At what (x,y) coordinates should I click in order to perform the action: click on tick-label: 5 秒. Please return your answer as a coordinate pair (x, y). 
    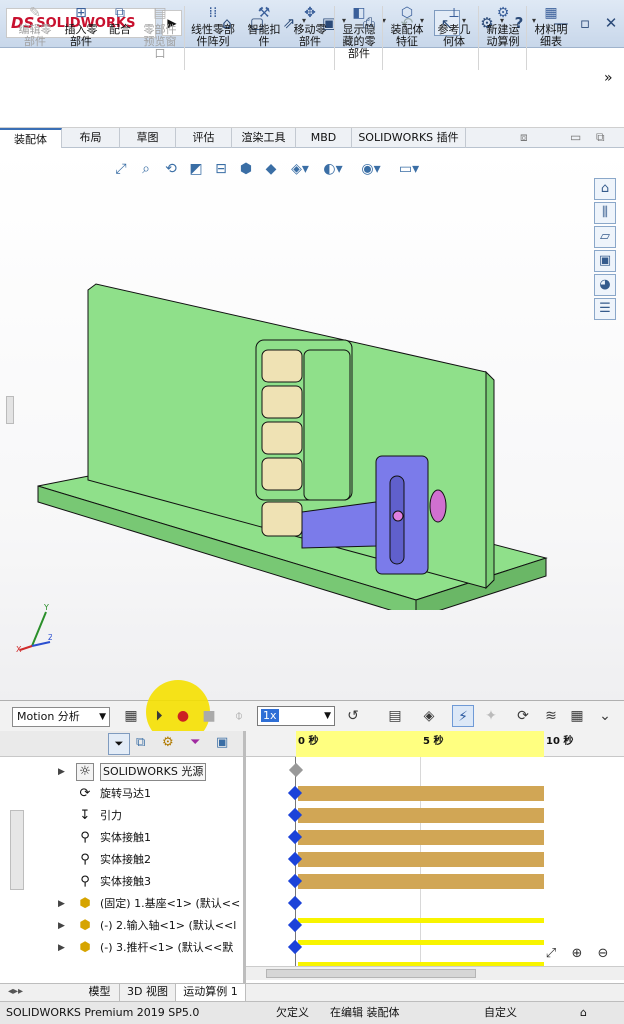
    Looking at the image, I should click on (433, 741).